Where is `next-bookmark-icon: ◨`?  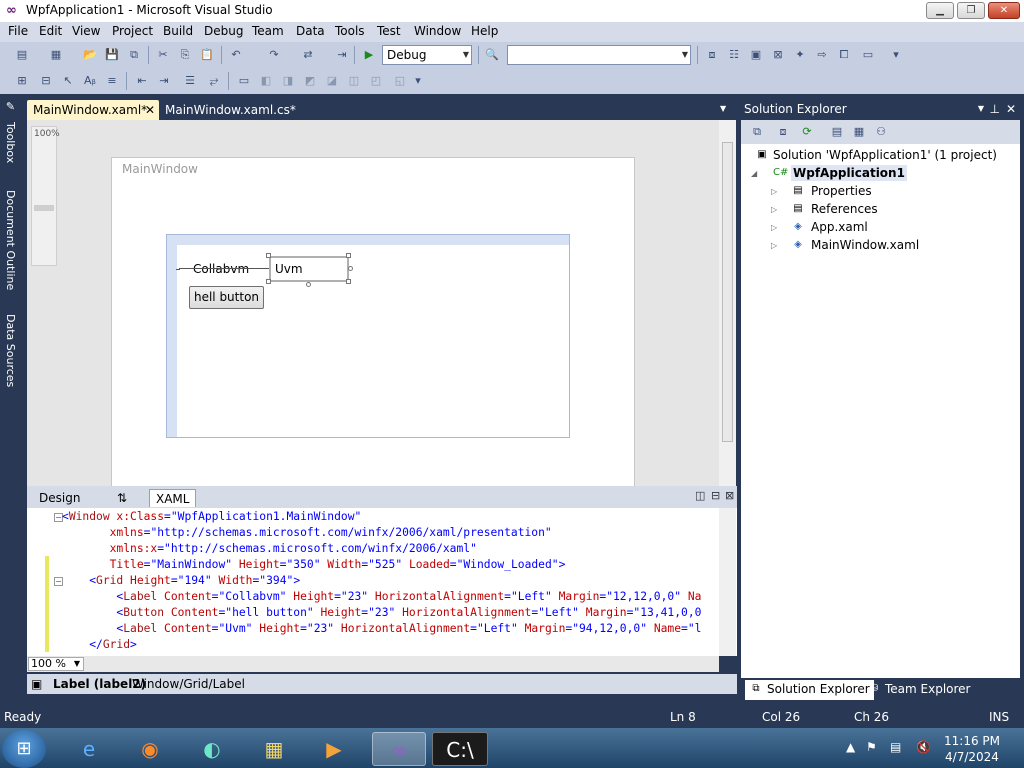
next-bookmark-icon: ◨ is located at coordinates (288, 81).